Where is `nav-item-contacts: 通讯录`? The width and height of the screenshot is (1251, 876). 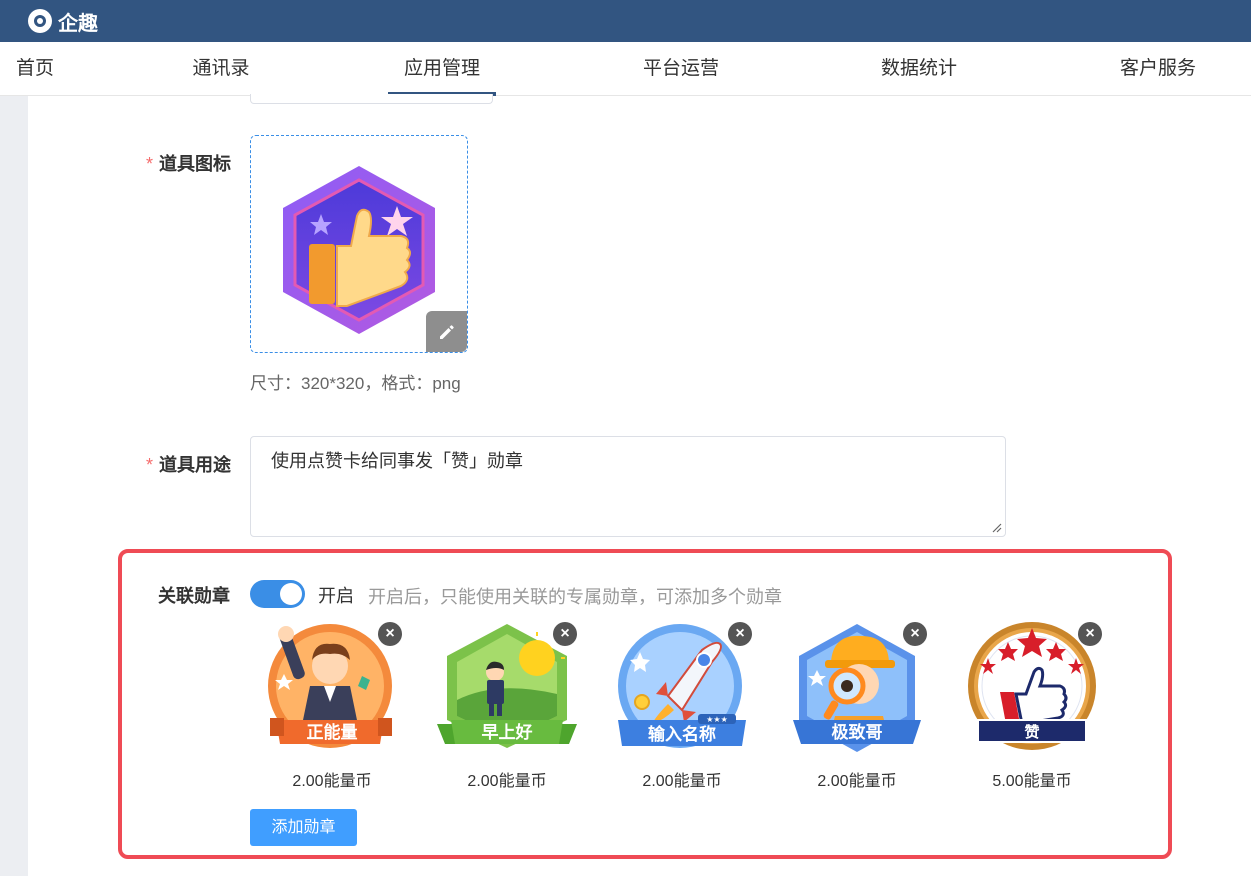 nav-item-contacts: 通讯录 is located at coordinates (221, 69).